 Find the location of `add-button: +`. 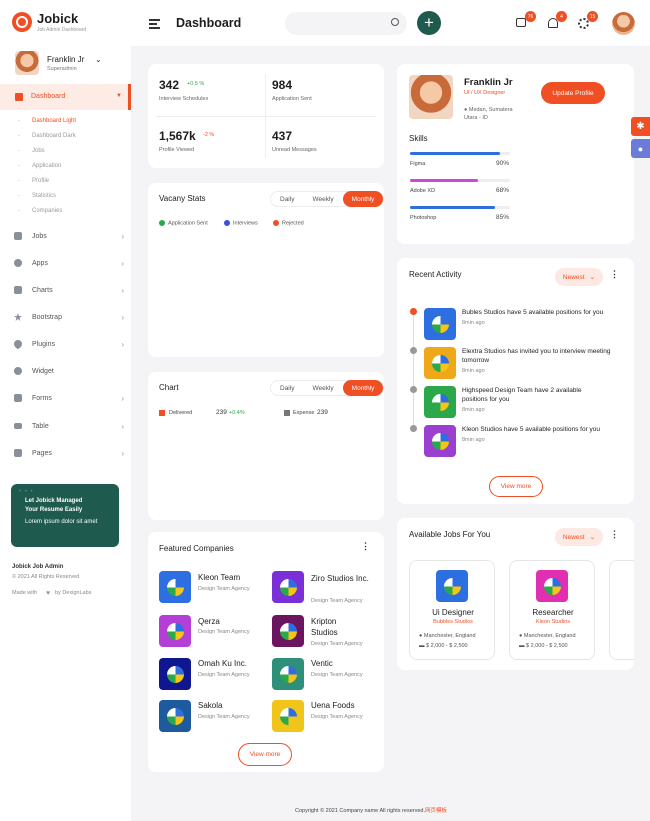

add-button: + is located at coordinates (429, 23).